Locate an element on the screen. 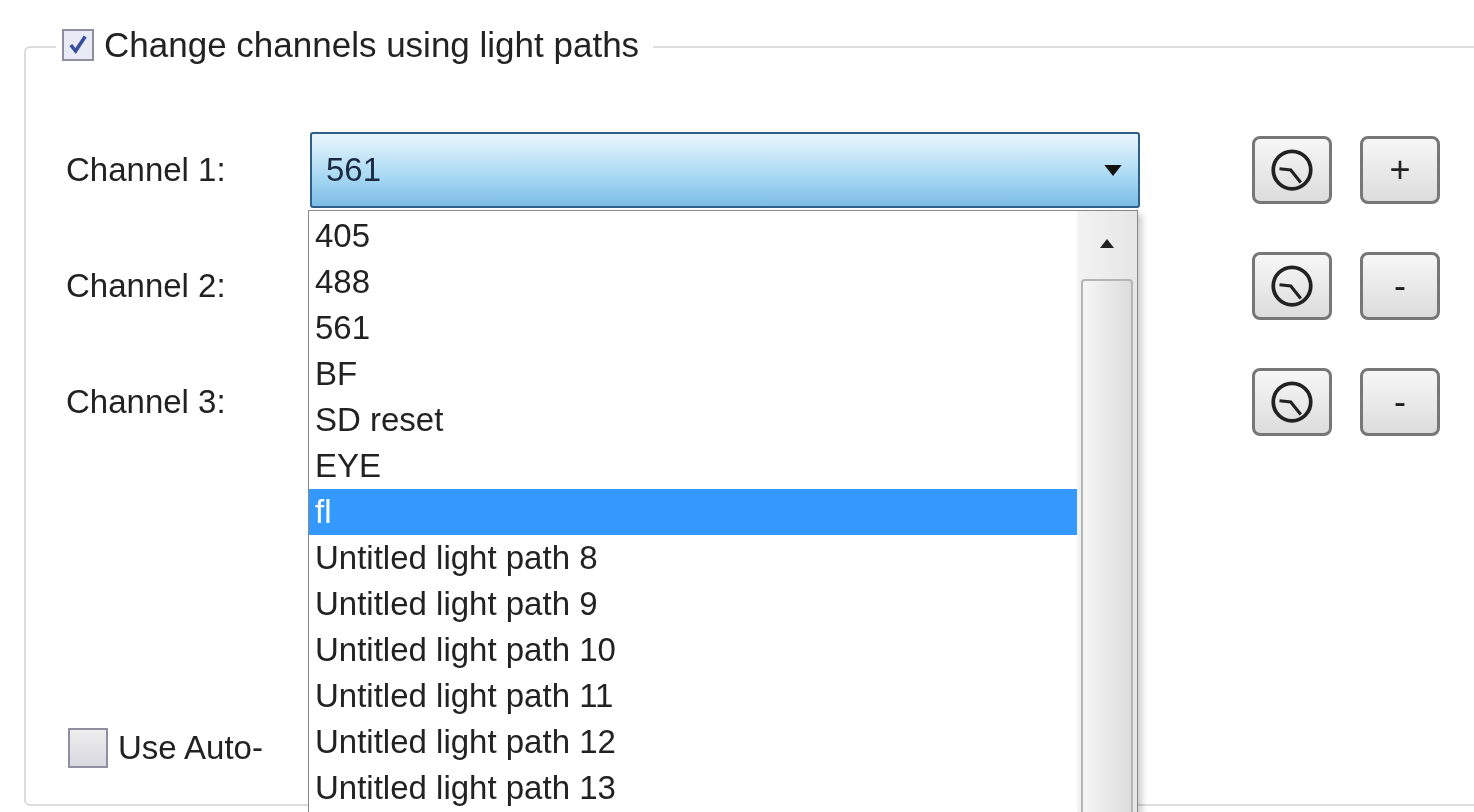 Image resolution: width=1474 pixels, height=812 pixels. dropdown-option: BF is located at coordinates (693, 374).